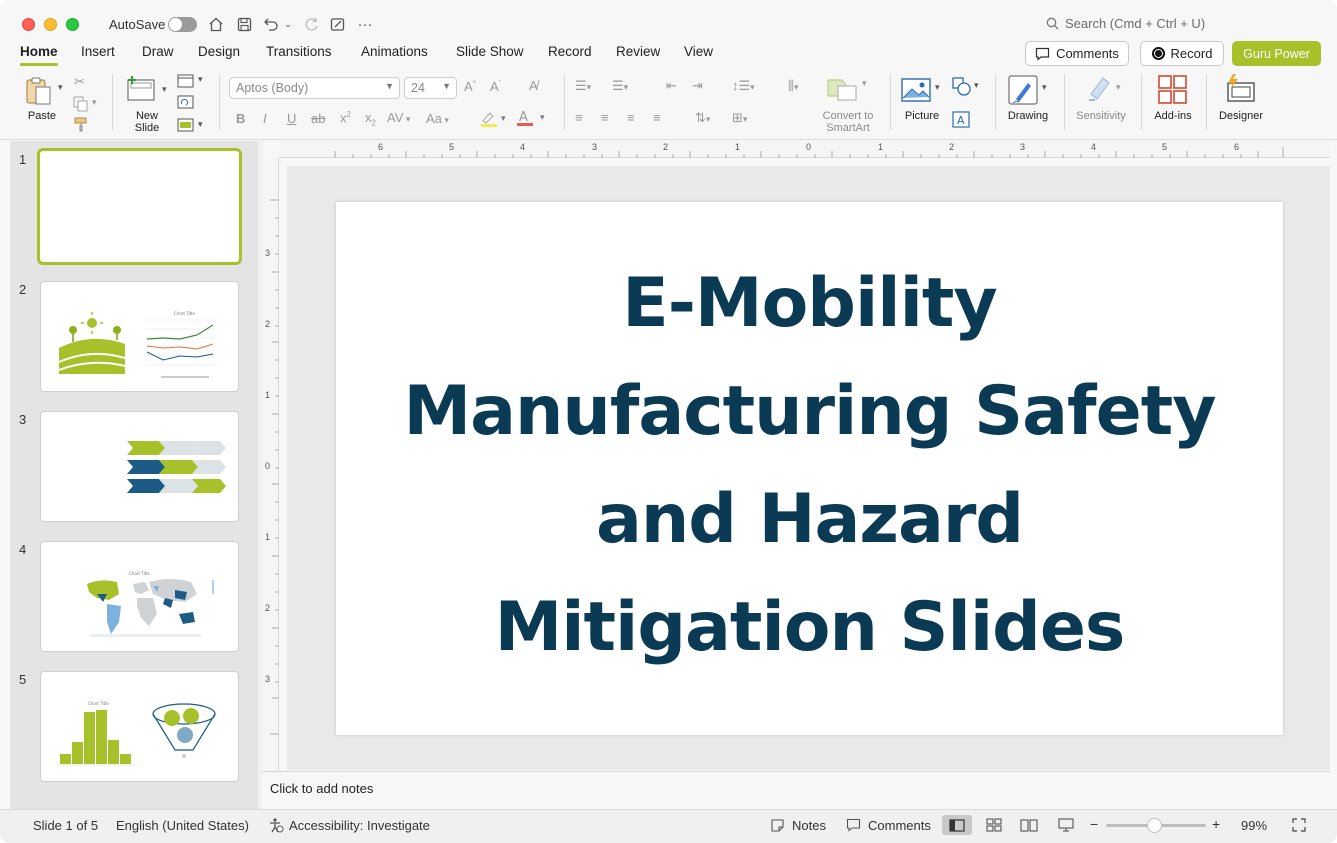  Describe the element at coordinates (1094, 824) in the screenshot. I see `zoom-out-button: −` at that location.